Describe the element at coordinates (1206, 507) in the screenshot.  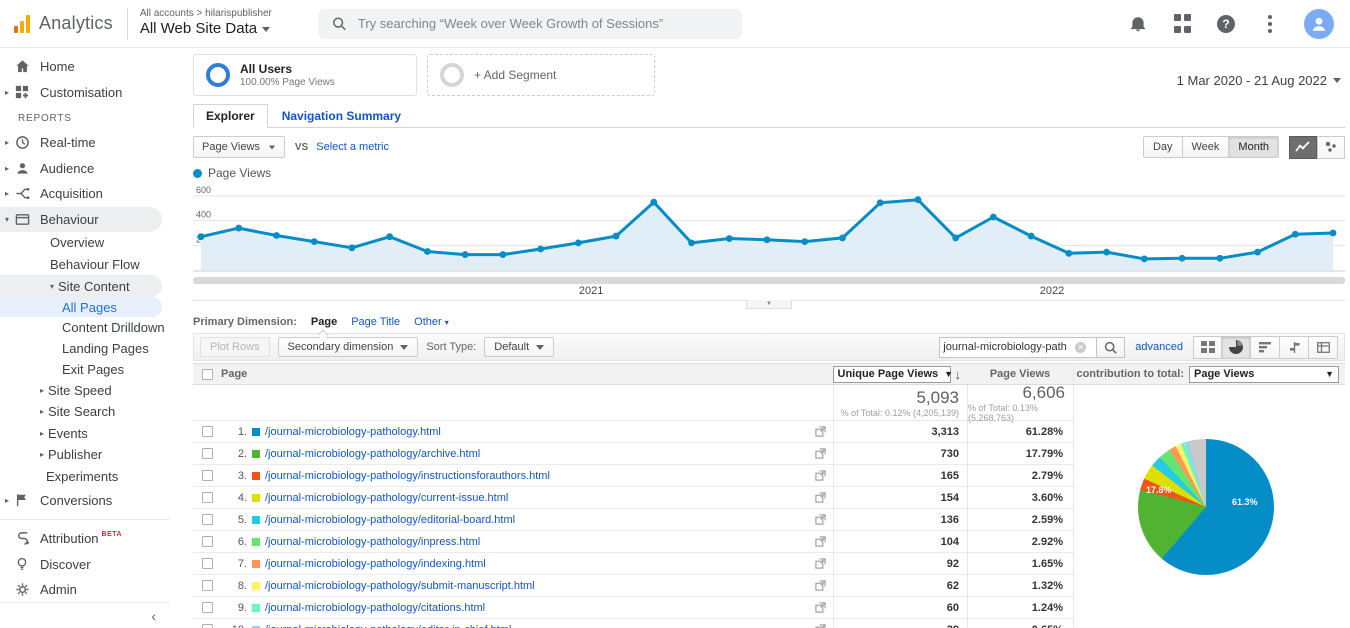
I see `contribution-pie-chart` at that location.